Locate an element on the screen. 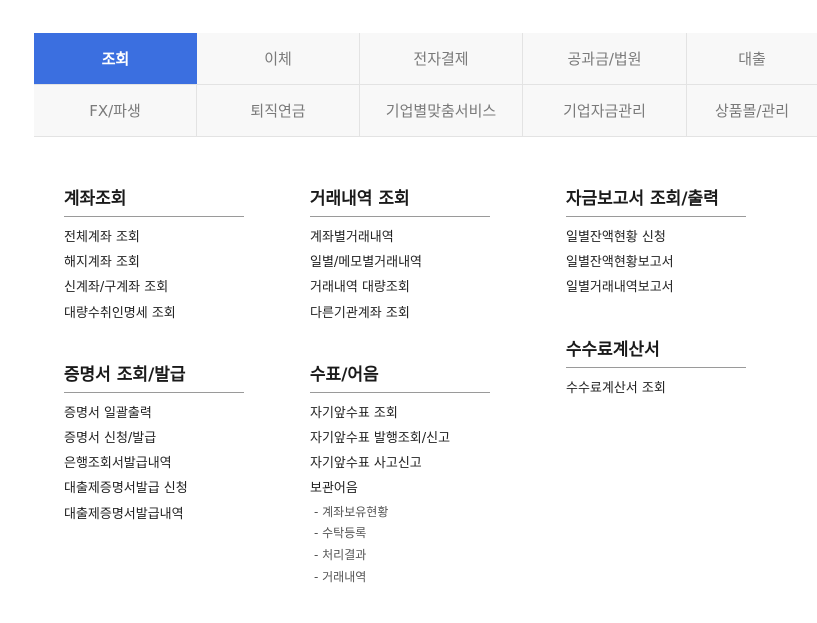 Image resolution: width=817 pixels, height=623 pixels. link-cashier-check-accident-report: 자기앞수표 사고신고 is located at coordinates (400, 463).